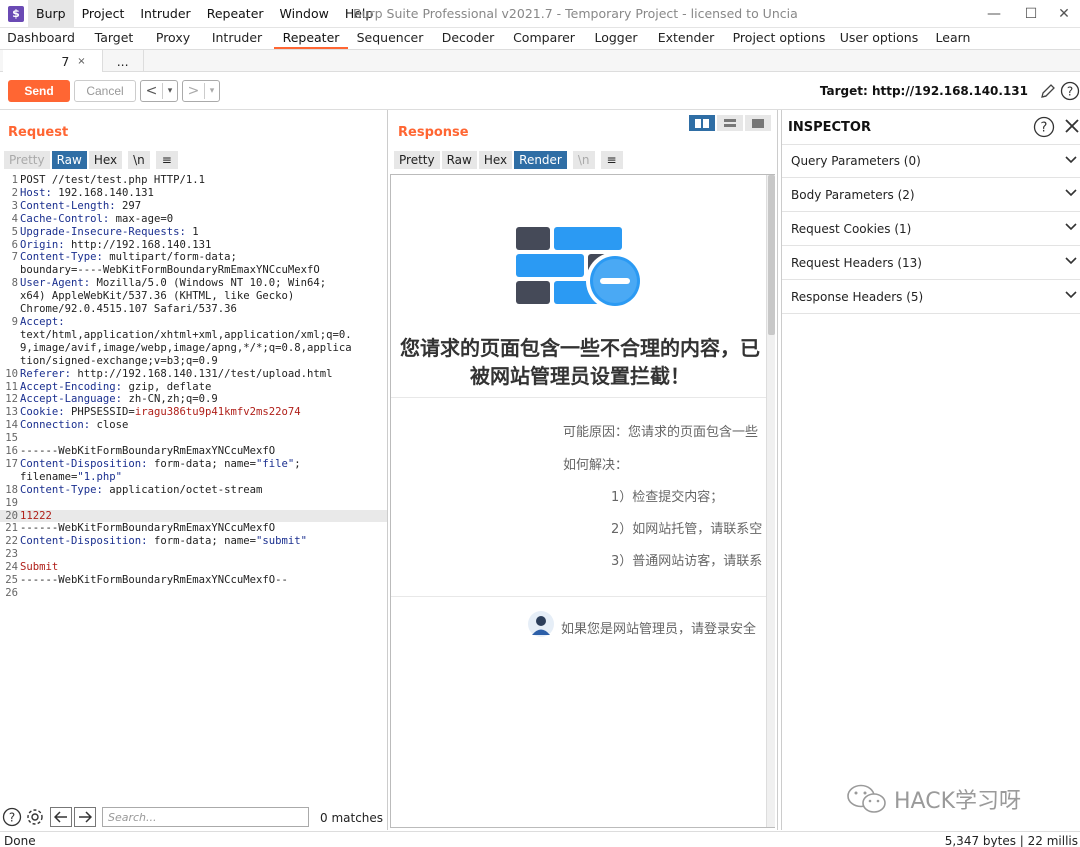 This screenshot has height=847, width=1080. What do you see at coordinates (85, 817) in the screenshot?
I see `search-next-button` at bounding box center [85, 817].